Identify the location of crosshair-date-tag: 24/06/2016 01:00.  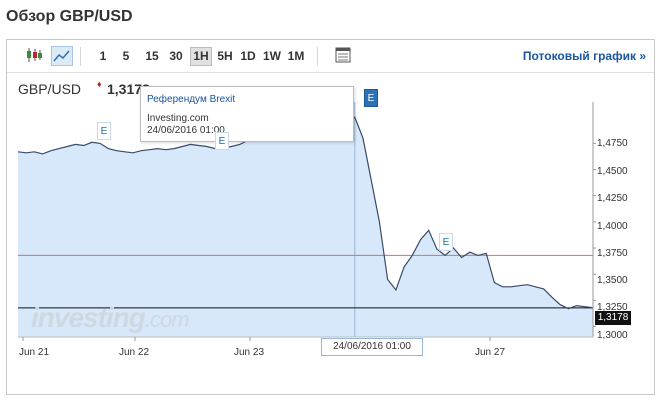
(372, 347).